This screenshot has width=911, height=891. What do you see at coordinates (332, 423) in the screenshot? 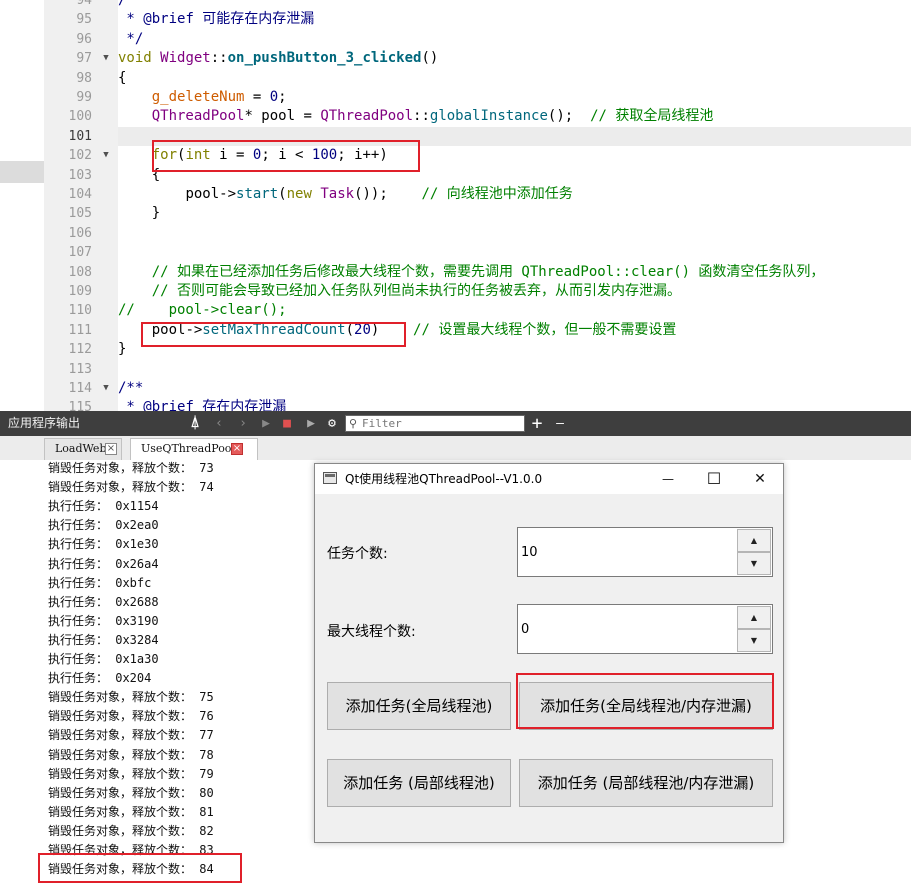
I see `gear-icon: ⚙` at bounding box center [332, 423].